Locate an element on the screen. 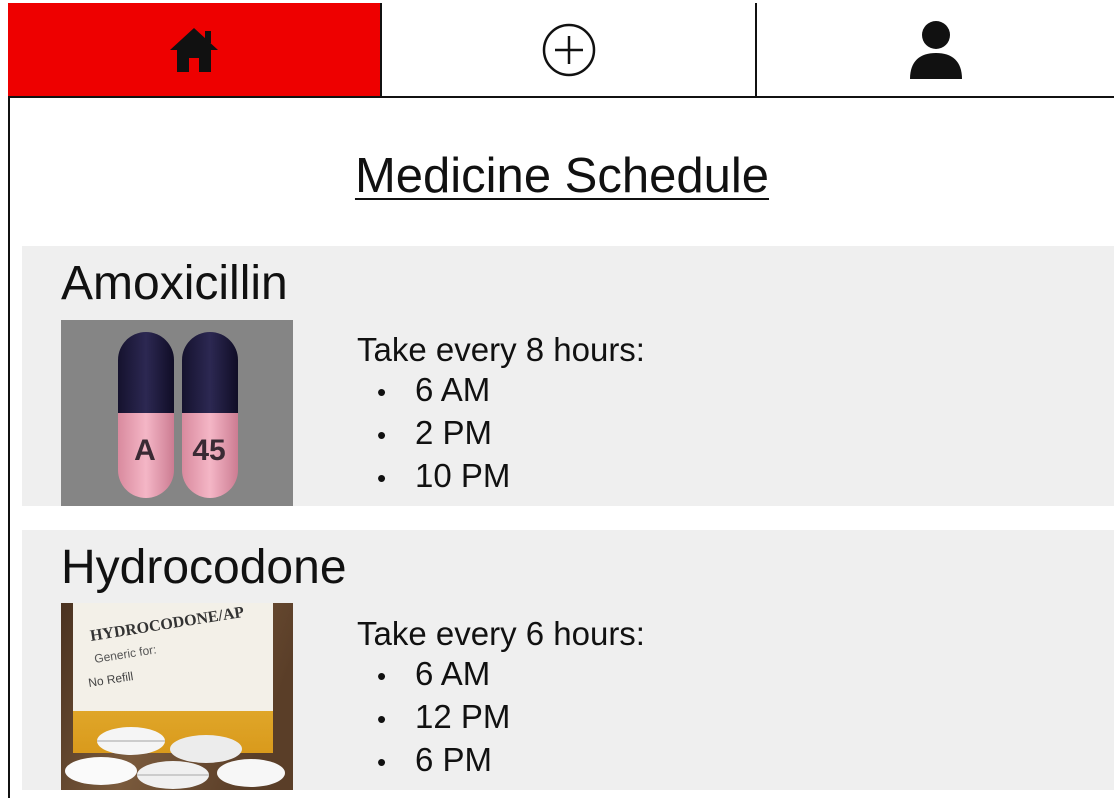  pill-imprint-left: A is located at coordinates (145, 450).